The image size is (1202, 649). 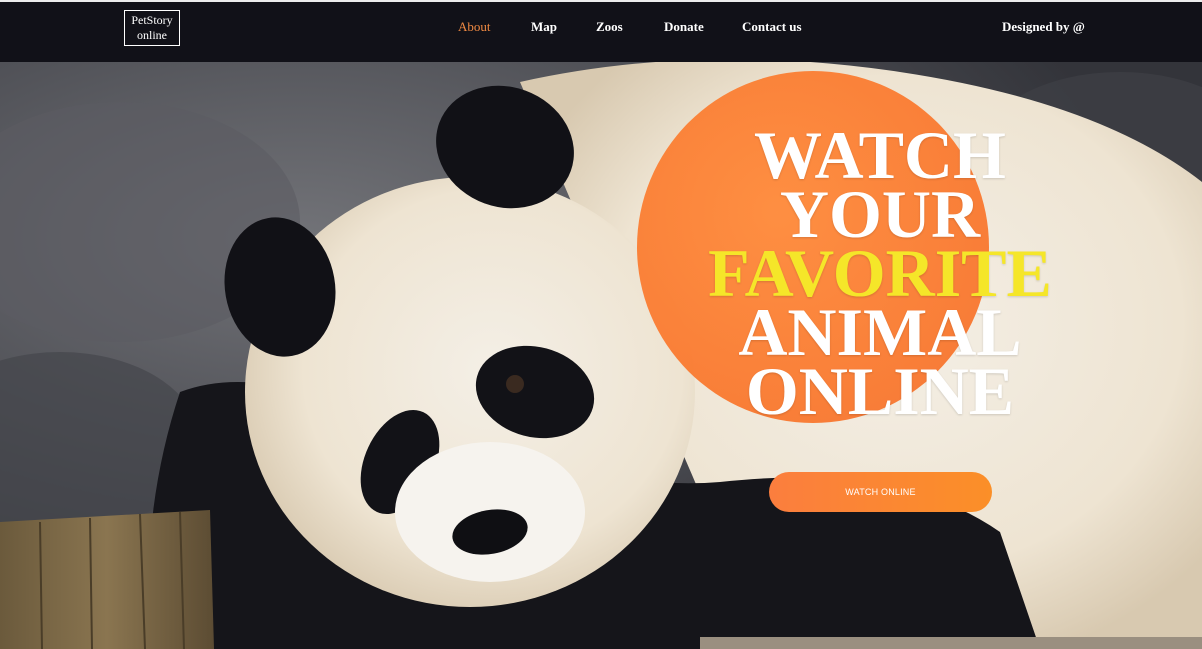 I want to click on designer-credit: Designed by @, so click(x=1043, y=26).